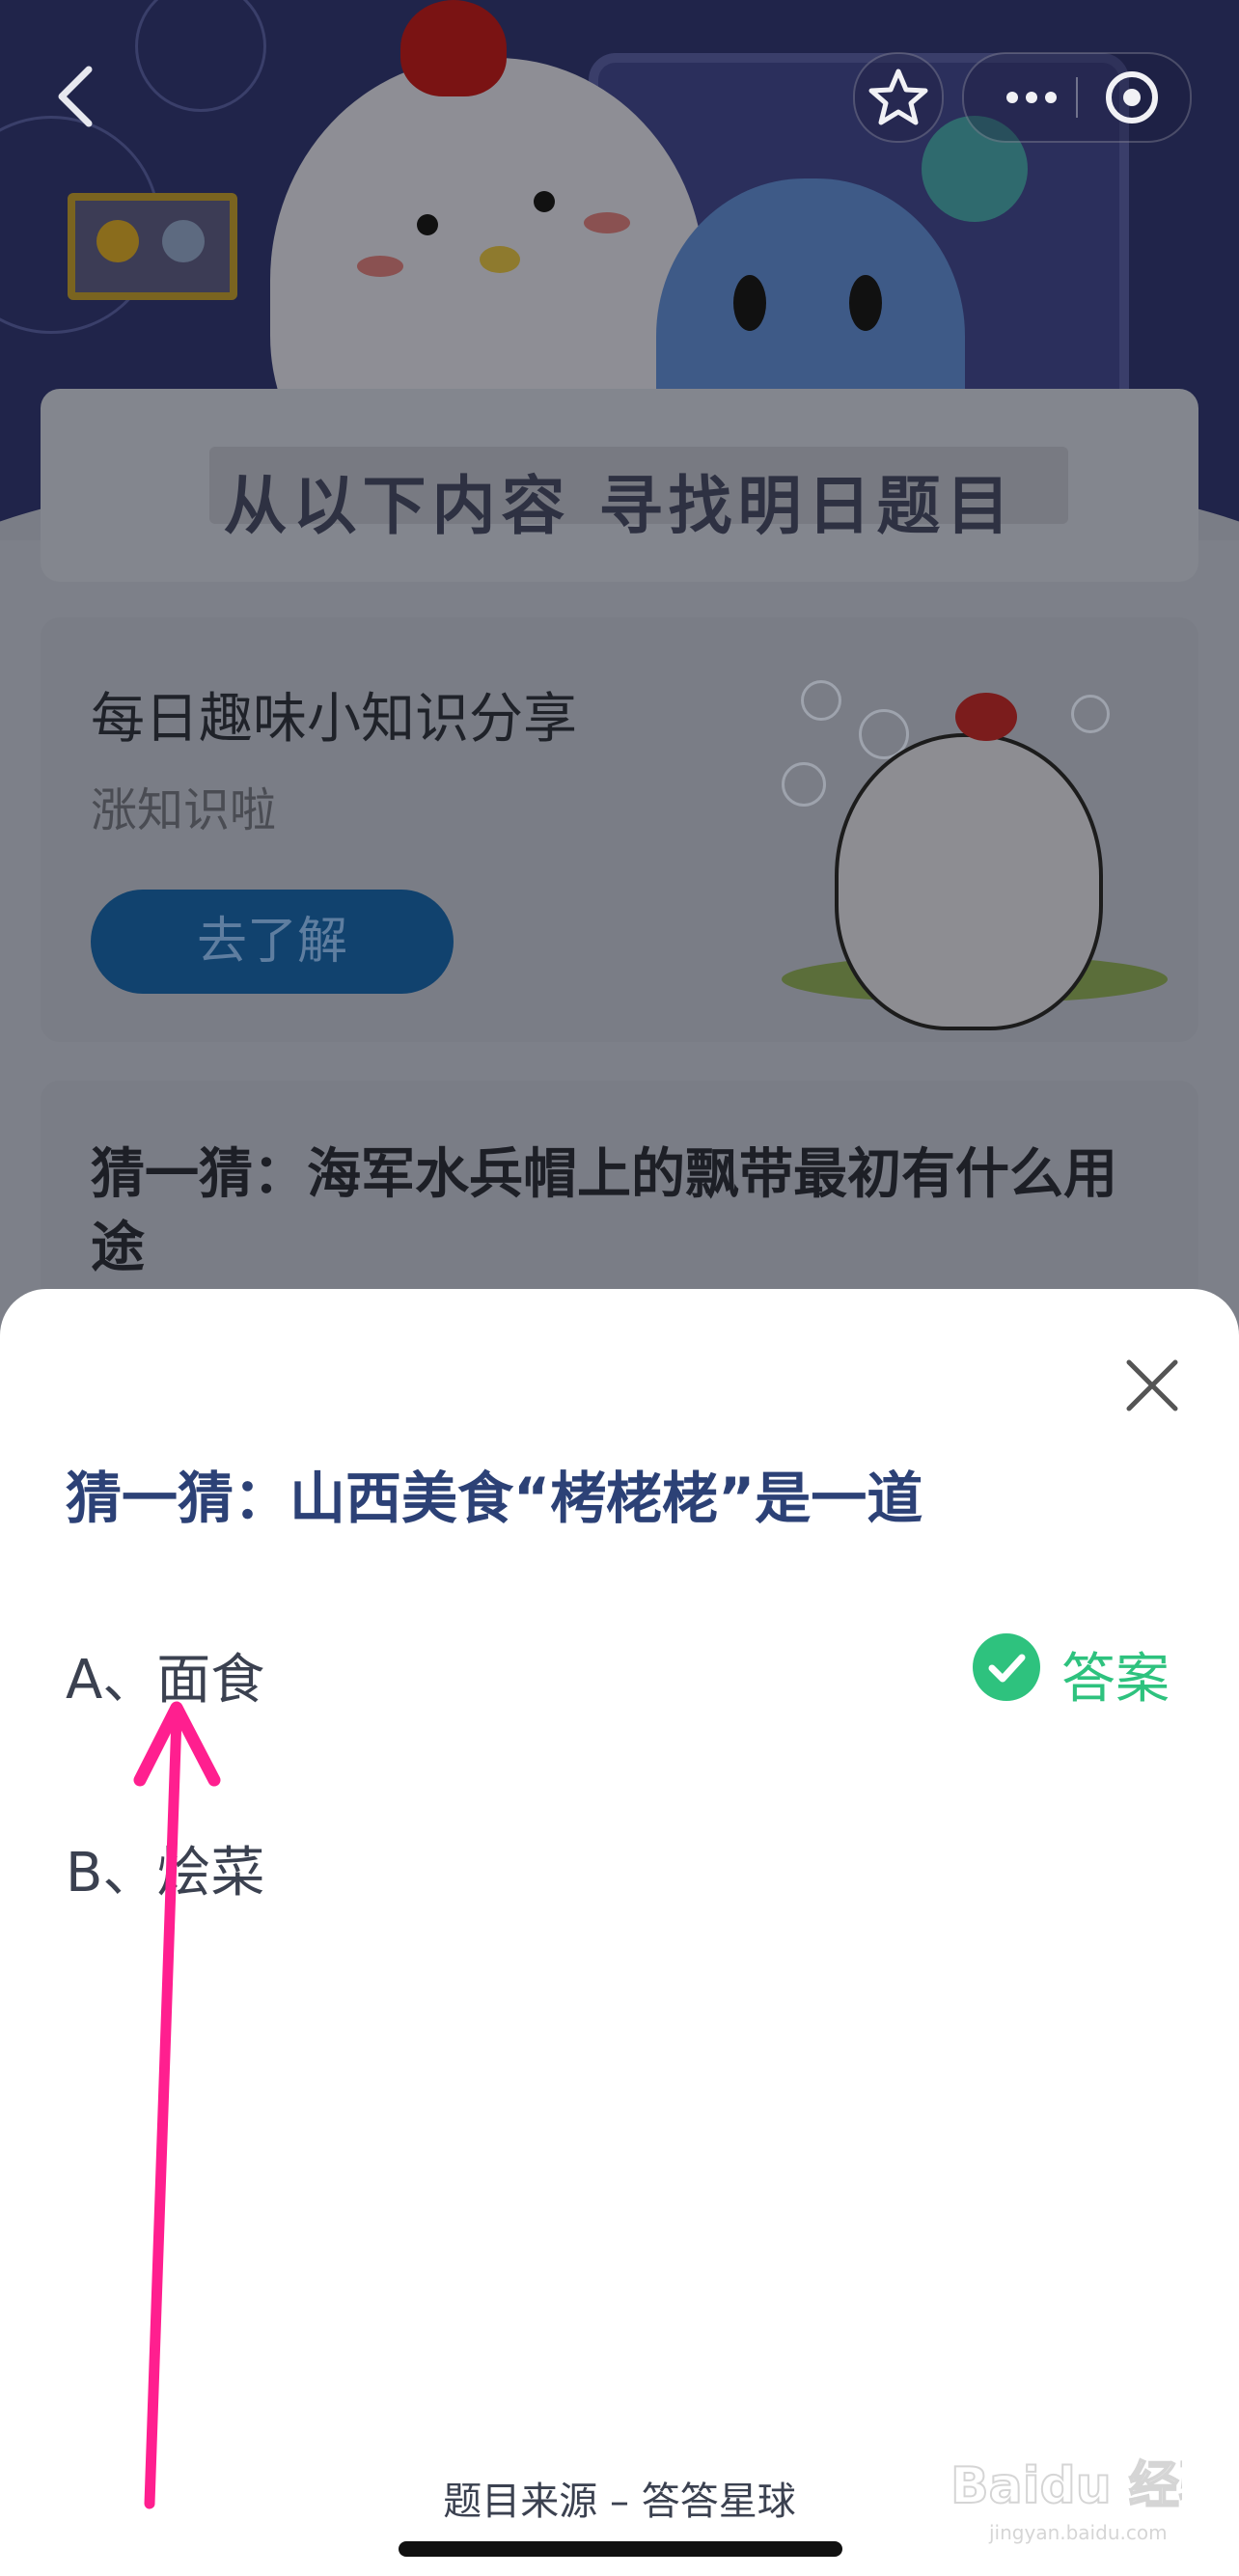 Image resolution: width=1239 pixels, height=2576 pixels. What do you see at coordinates (604, 1211) in the screenshot?
I see `card-title: 猜一猜：海军水兵帽上的飘带最初有什么用途` at bounding box center [604, 1211].